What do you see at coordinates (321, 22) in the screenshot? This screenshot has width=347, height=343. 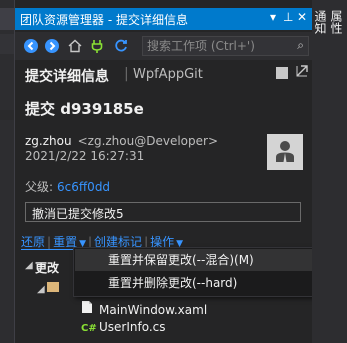 I see `tab-notifications: 通知` at bounding box center [321, 22].